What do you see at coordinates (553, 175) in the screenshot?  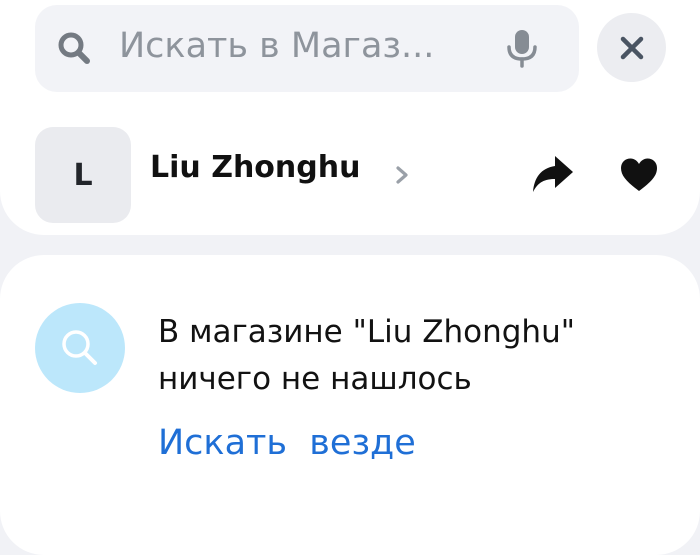 I see `share-icon` at bounding box center [553, 175].